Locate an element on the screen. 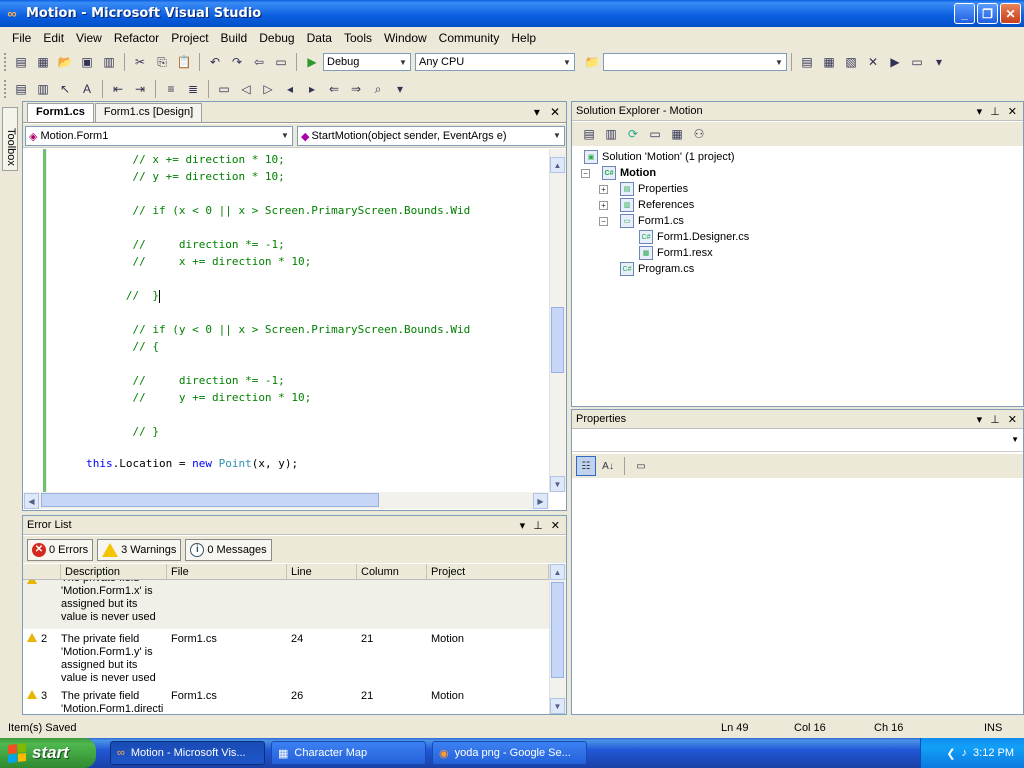 The width and height of the screenshot is (1024, 768). navigate-backward-icon: ⇦ is located at coordinates (259, 62).